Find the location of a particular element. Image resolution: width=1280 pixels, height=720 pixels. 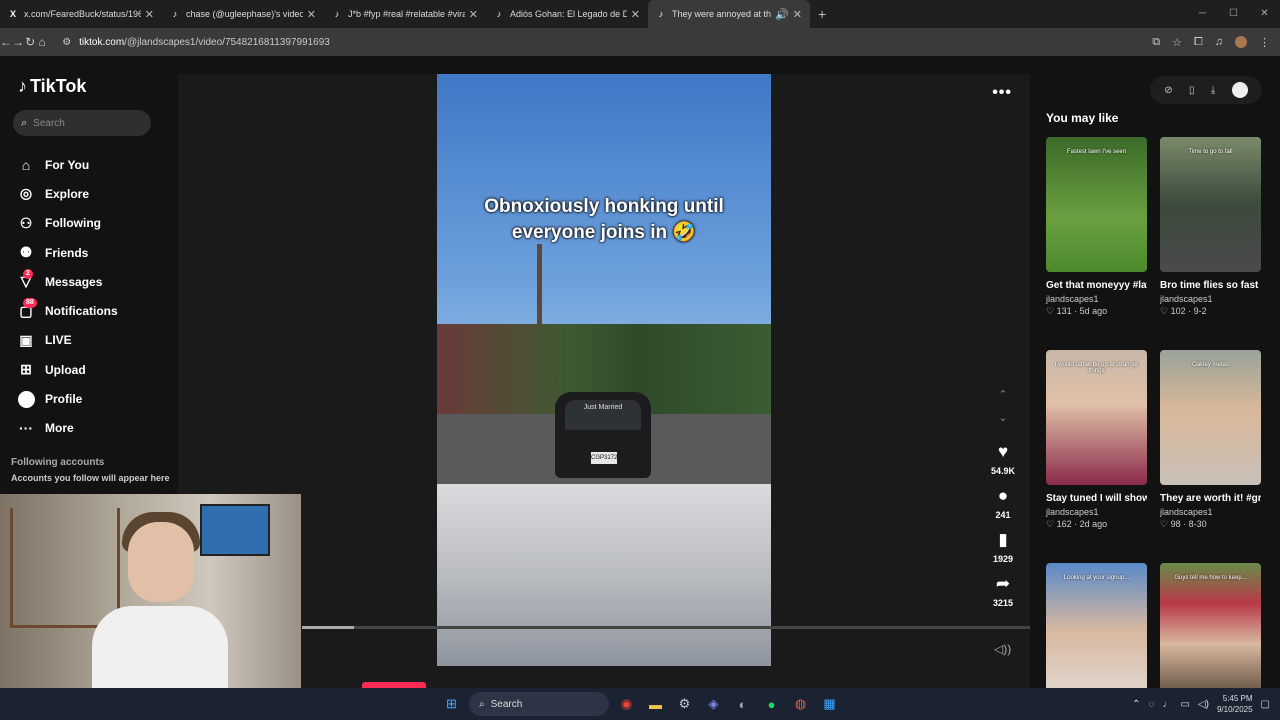

browser-profile-avatar is located at coordinates (1241, 41).